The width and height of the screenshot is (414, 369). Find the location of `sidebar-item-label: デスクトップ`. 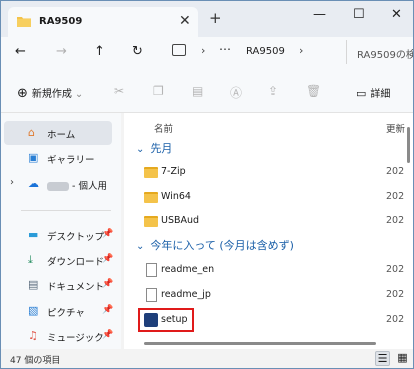

sidebar-item-label: デスクトップ is located at coordinates (76, 237).